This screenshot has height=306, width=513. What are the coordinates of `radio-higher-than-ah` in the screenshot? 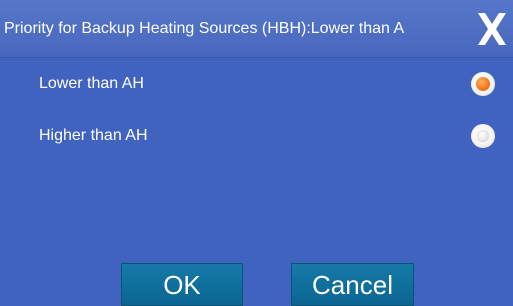 It's located at (483, 136).